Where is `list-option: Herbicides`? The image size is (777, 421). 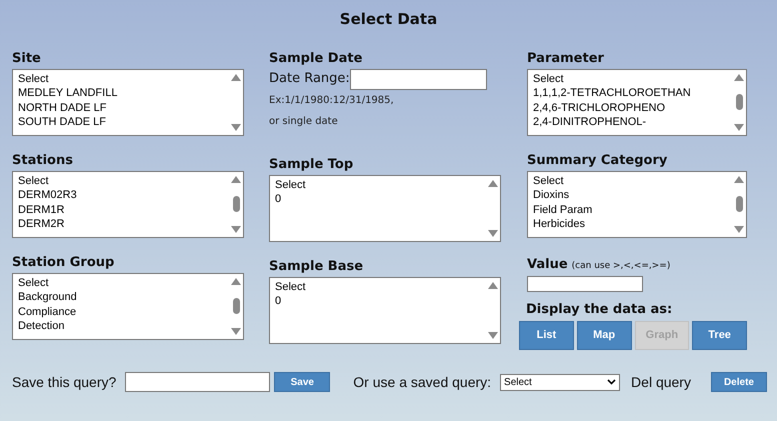 list-option: Herbicides is located at coordinates (632, 224).